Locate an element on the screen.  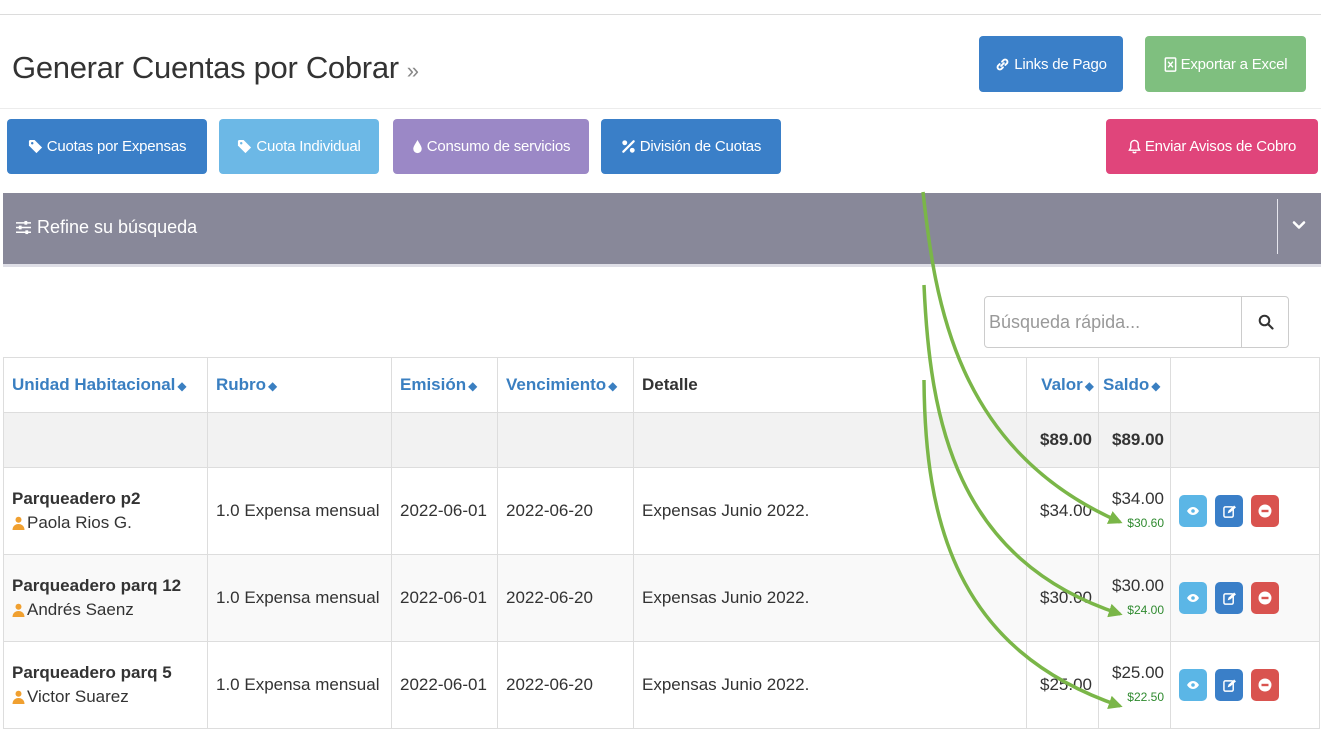
total-saldo: $89.00 is located at coordinates (1134, 440).